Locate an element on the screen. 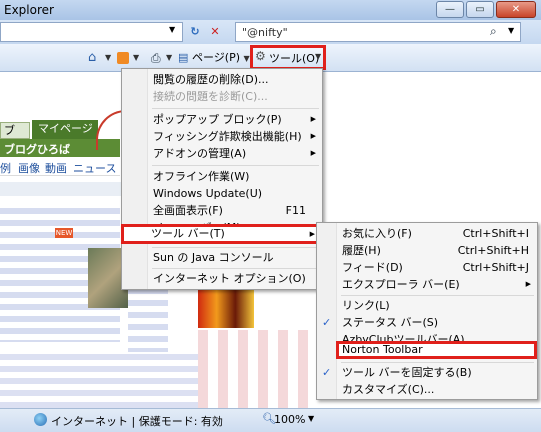 The width and height of the screenshot is (541, 432). close-button: ✕ is located at coordinates (516, 9).